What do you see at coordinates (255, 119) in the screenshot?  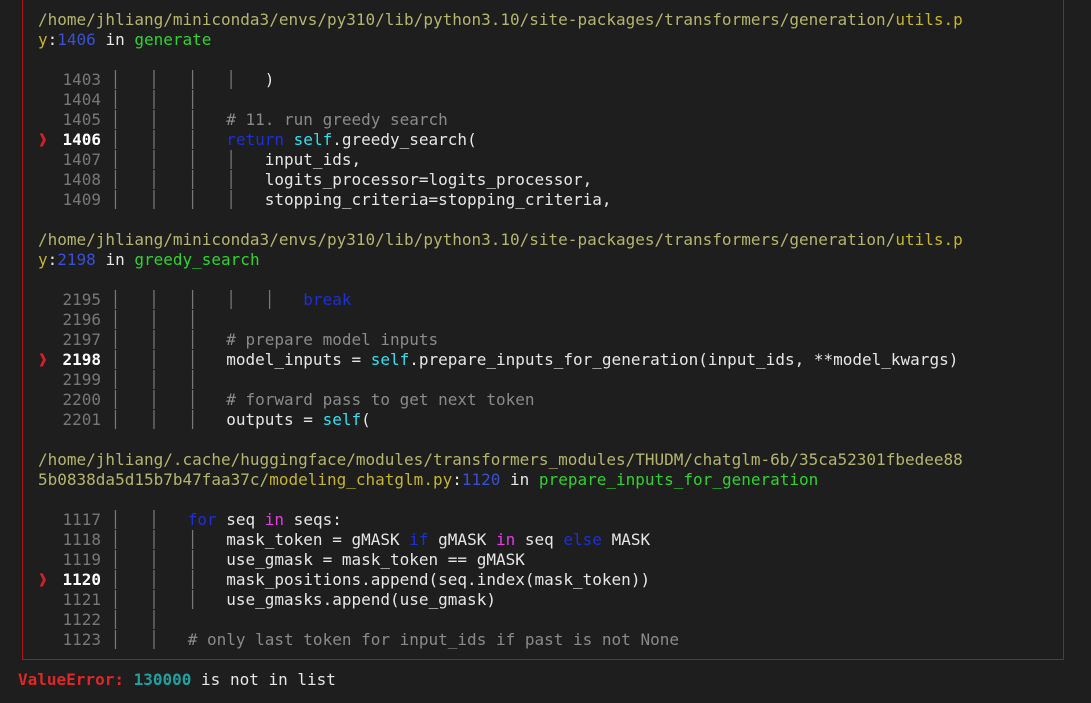 I see `code-line: 1405 │ │ │ # 11. run greedy search` at bounding box center [255, 119].